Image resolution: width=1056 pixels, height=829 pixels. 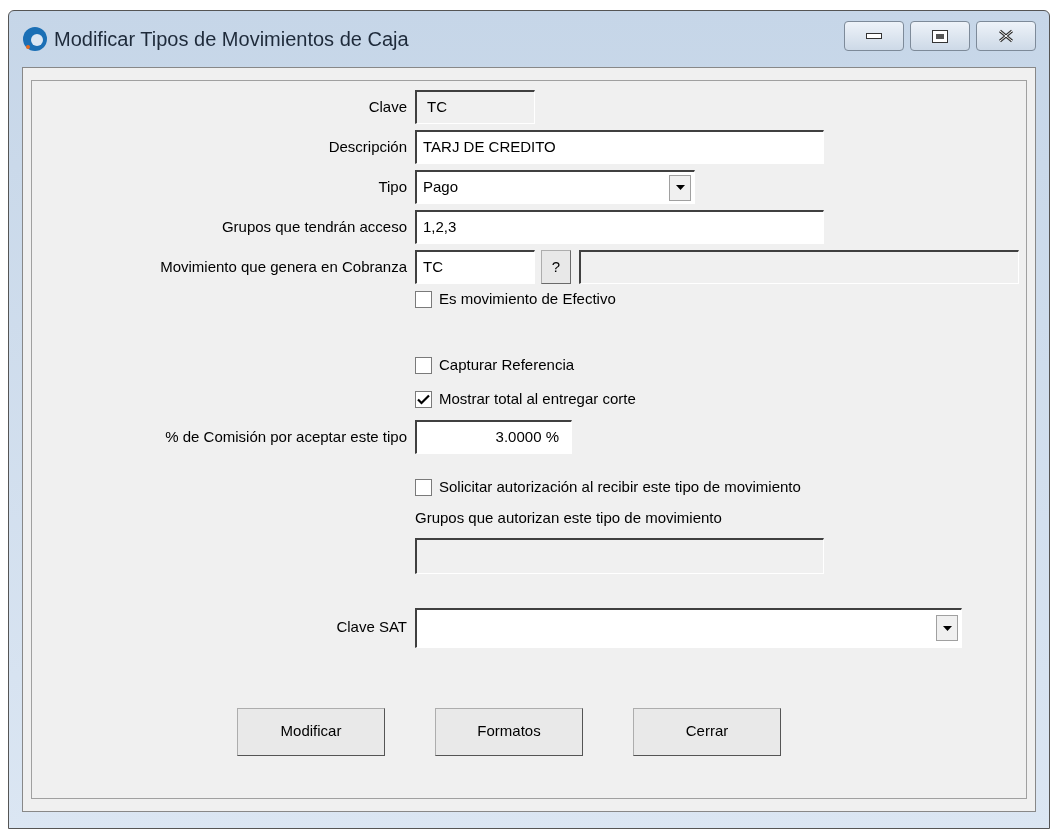 What do you see at coordinates (286, 436) in the screenshot?
I see `field-label: % de Comisión por aceptar este tipo` at bounding box center [286, 436].